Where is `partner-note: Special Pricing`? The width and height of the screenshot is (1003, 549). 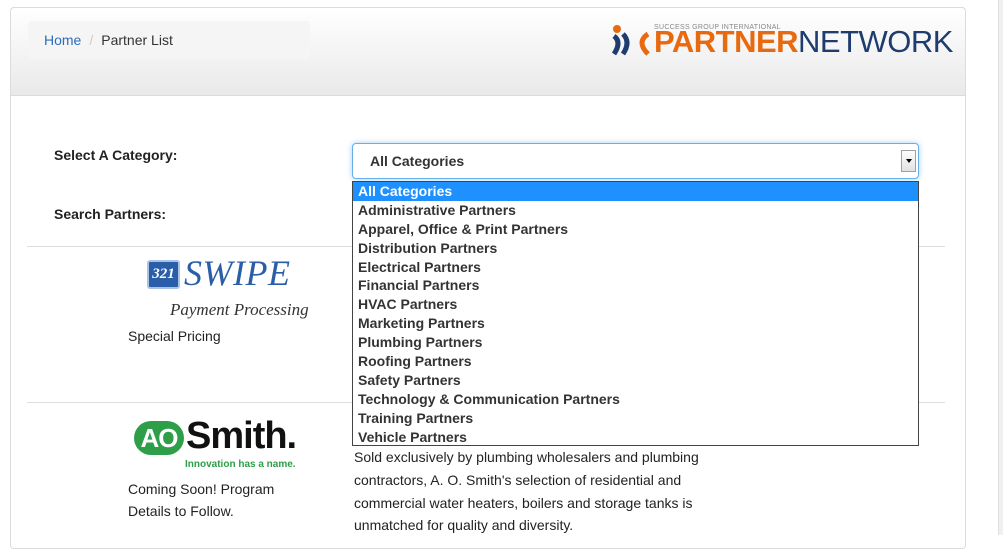
partner-note: Special Pricing is located at coordinates (174, 336).